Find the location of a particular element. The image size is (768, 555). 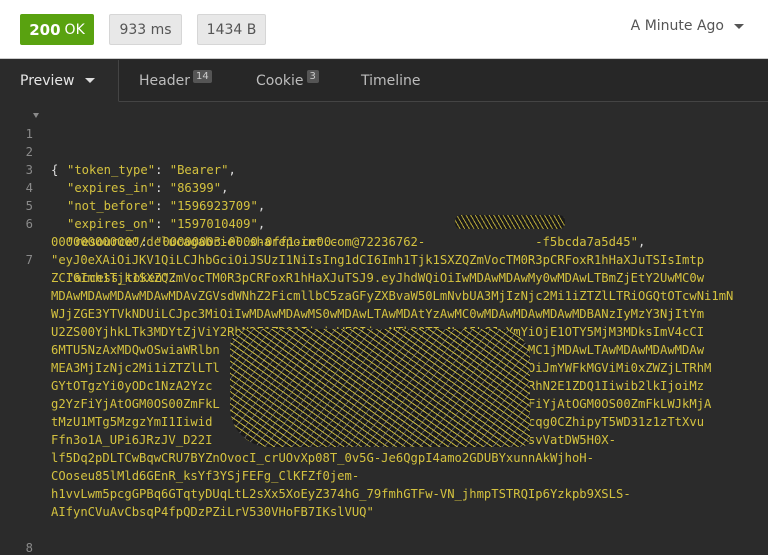

status-code: 200 is located at coordinates (45, 29).